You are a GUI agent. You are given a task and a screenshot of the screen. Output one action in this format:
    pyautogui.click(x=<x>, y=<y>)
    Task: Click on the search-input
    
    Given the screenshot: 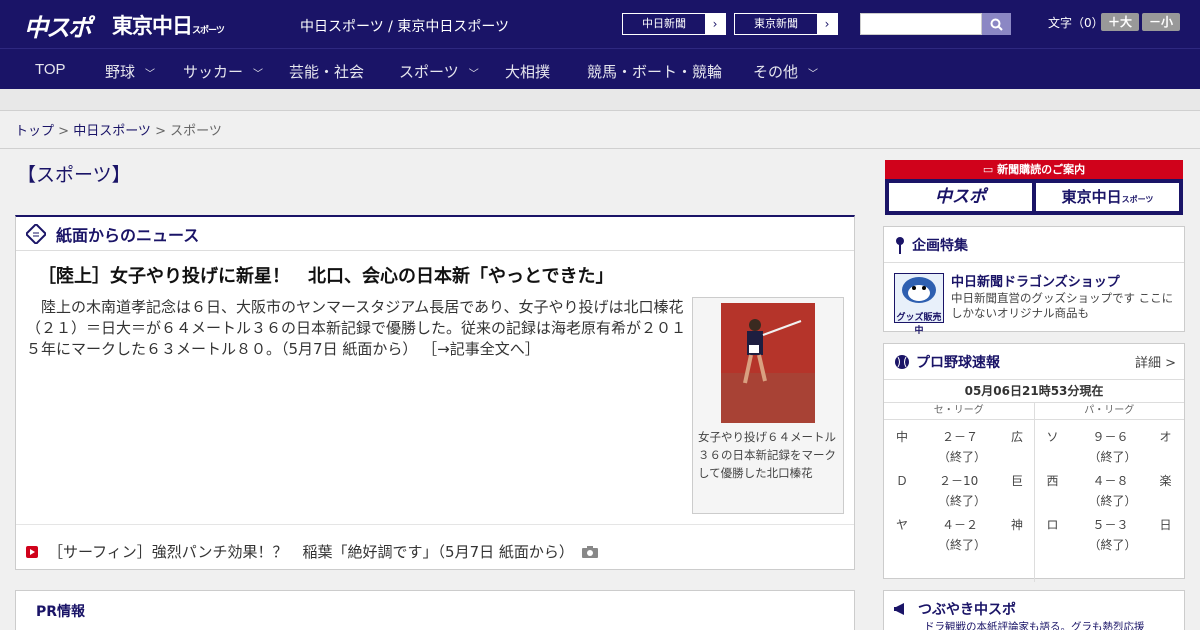 What is the action you would take?
    pyautogui.click(x=921, y=24)
    